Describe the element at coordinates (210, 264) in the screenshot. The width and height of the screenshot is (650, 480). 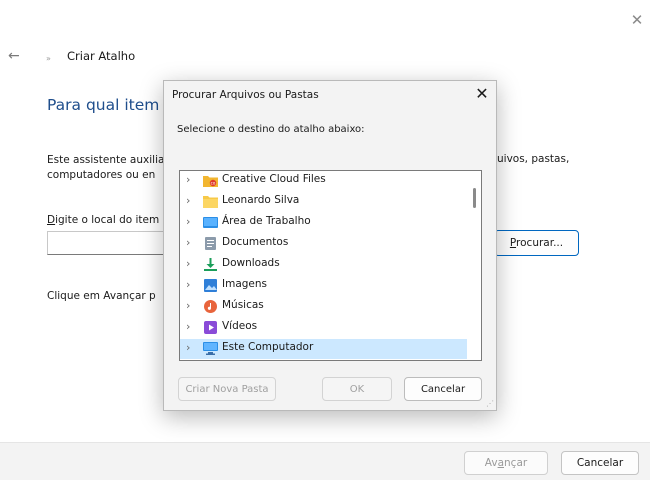
I see `download-icon` at that location.